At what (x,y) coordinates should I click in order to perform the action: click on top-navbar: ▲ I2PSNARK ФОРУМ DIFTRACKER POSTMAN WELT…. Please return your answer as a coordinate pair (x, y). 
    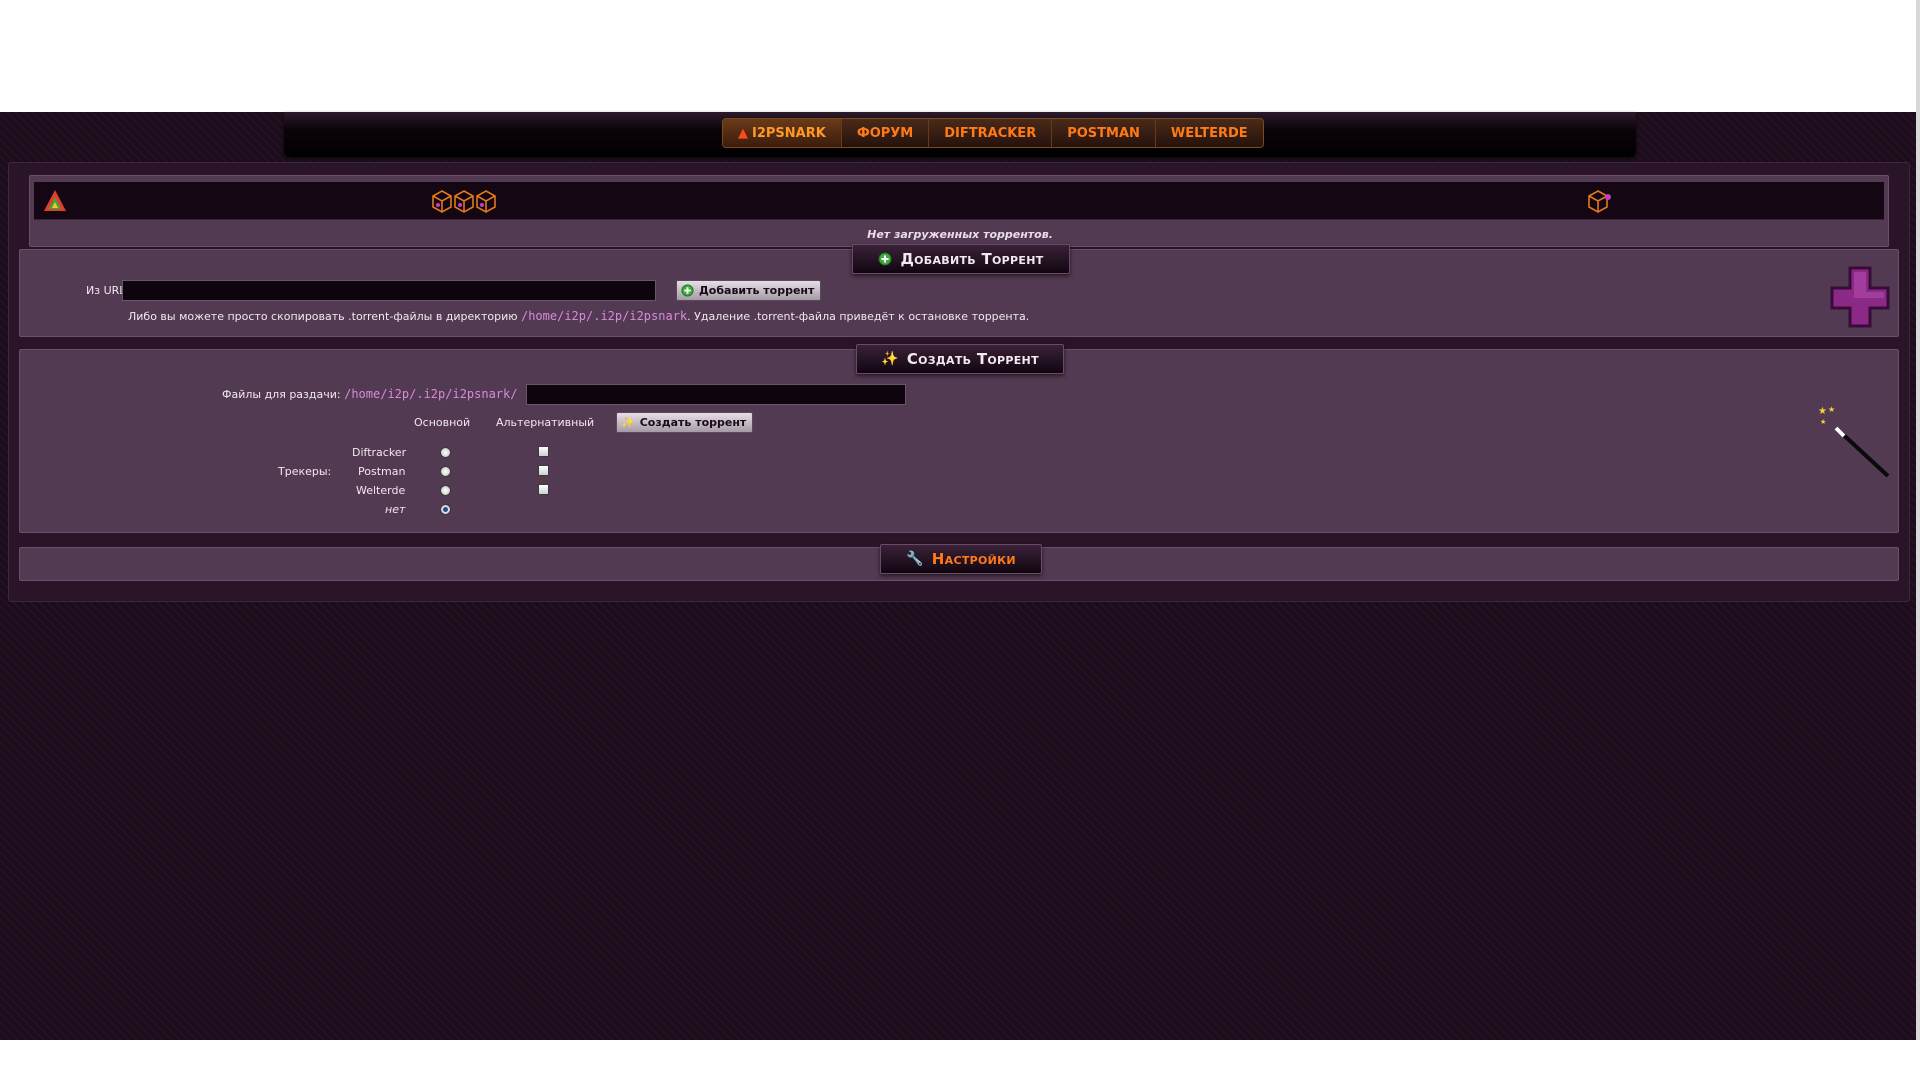
    Looking at the image, I should click on (960, 134).